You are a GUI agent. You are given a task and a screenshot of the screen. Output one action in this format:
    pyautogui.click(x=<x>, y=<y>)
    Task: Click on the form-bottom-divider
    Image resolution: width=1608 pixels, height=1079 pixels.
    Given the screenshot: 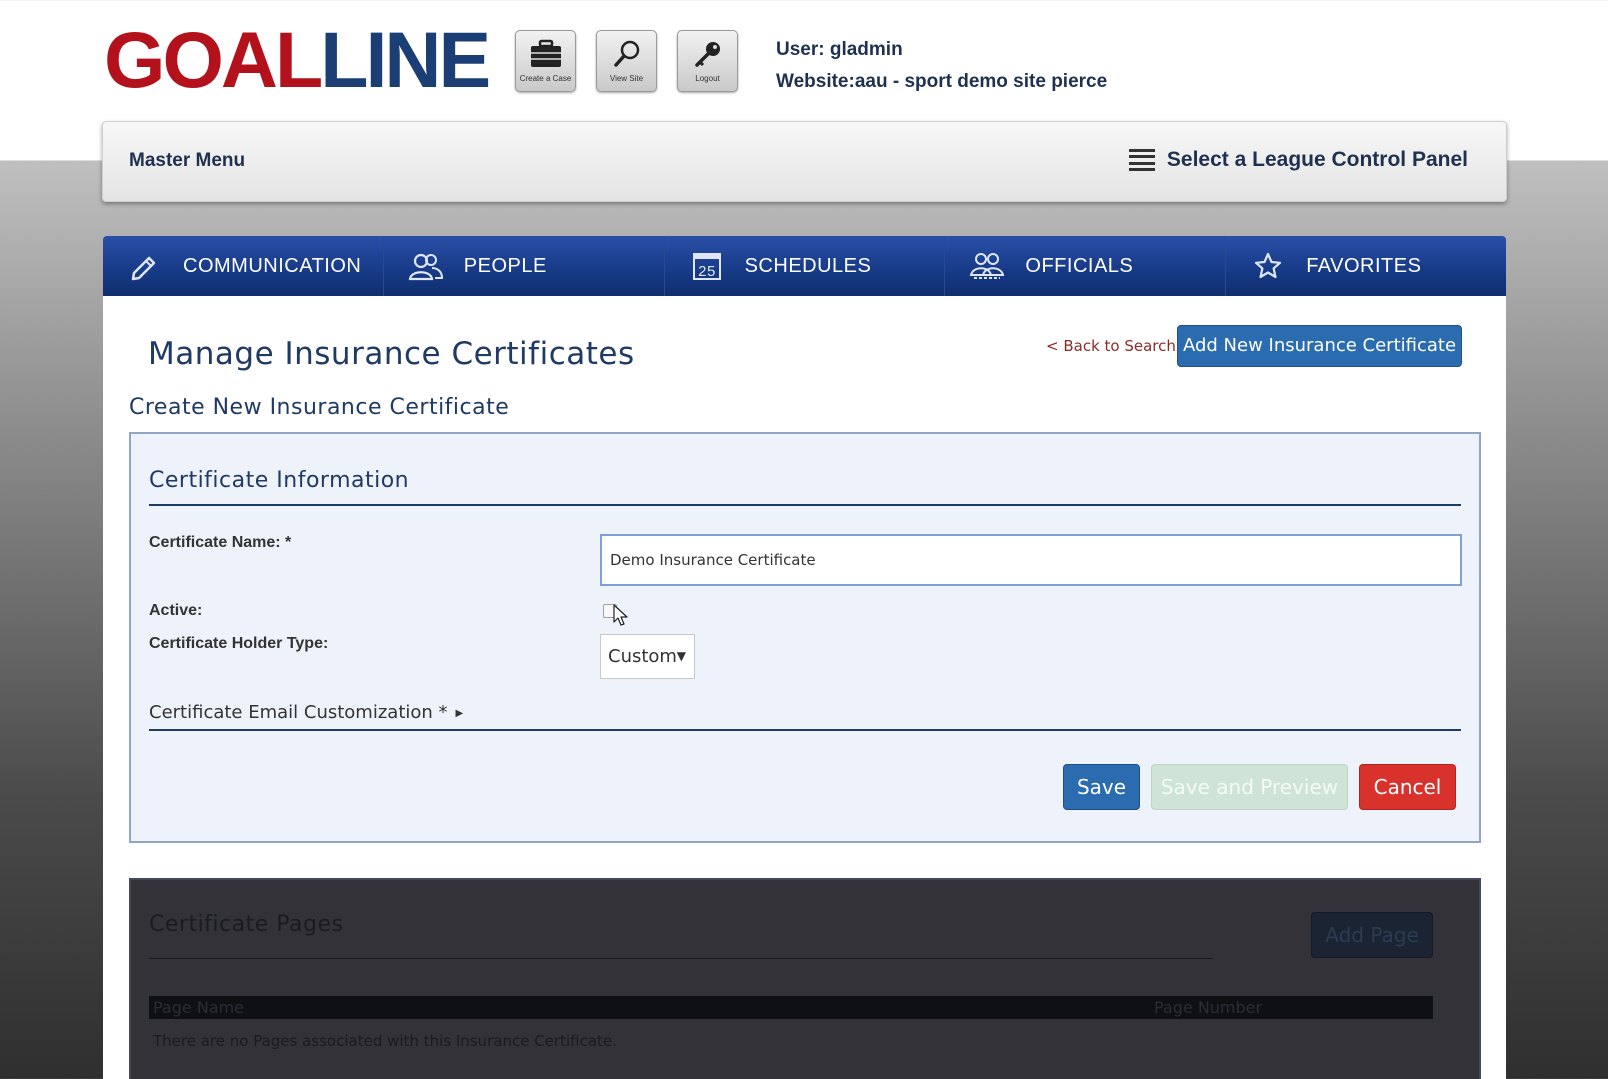 What is the action you would take?
    pyautogui.click(x=805, y=730)
    